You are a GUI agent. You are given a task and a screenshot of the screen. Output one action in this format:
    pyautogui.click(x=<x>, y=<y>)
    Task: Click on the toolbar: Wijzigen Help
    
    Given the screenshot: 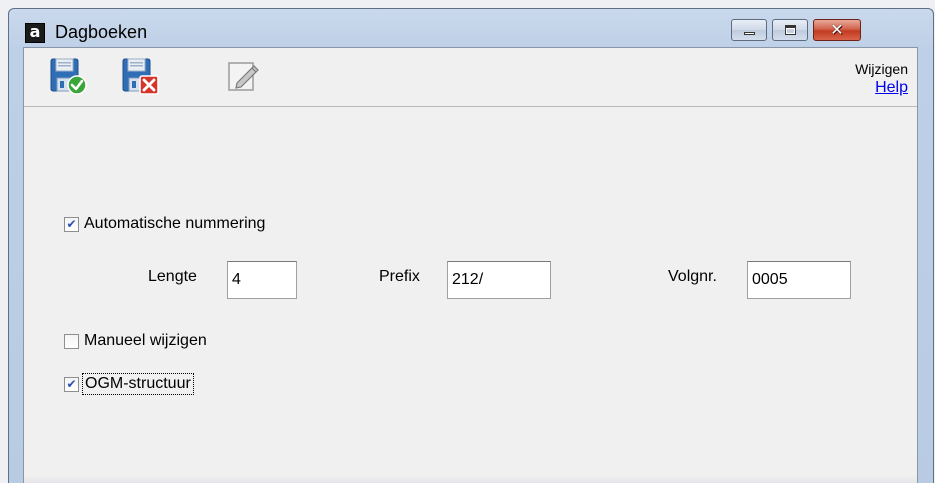 What is the action you would take?
    pyautogui.click(x=470, y=77)
    